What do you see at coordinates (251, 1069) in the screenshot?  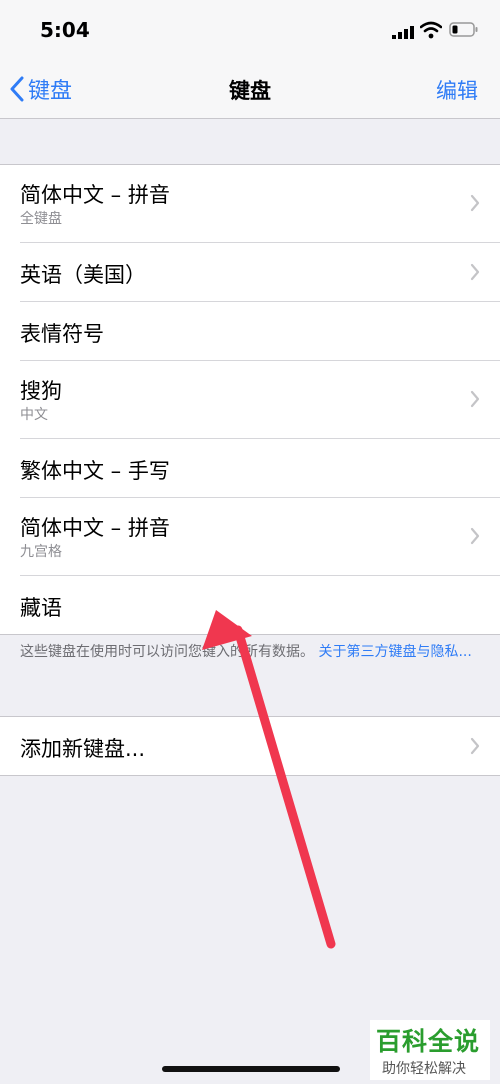 I see `home-indicator` at bounding box center [251, 1069].